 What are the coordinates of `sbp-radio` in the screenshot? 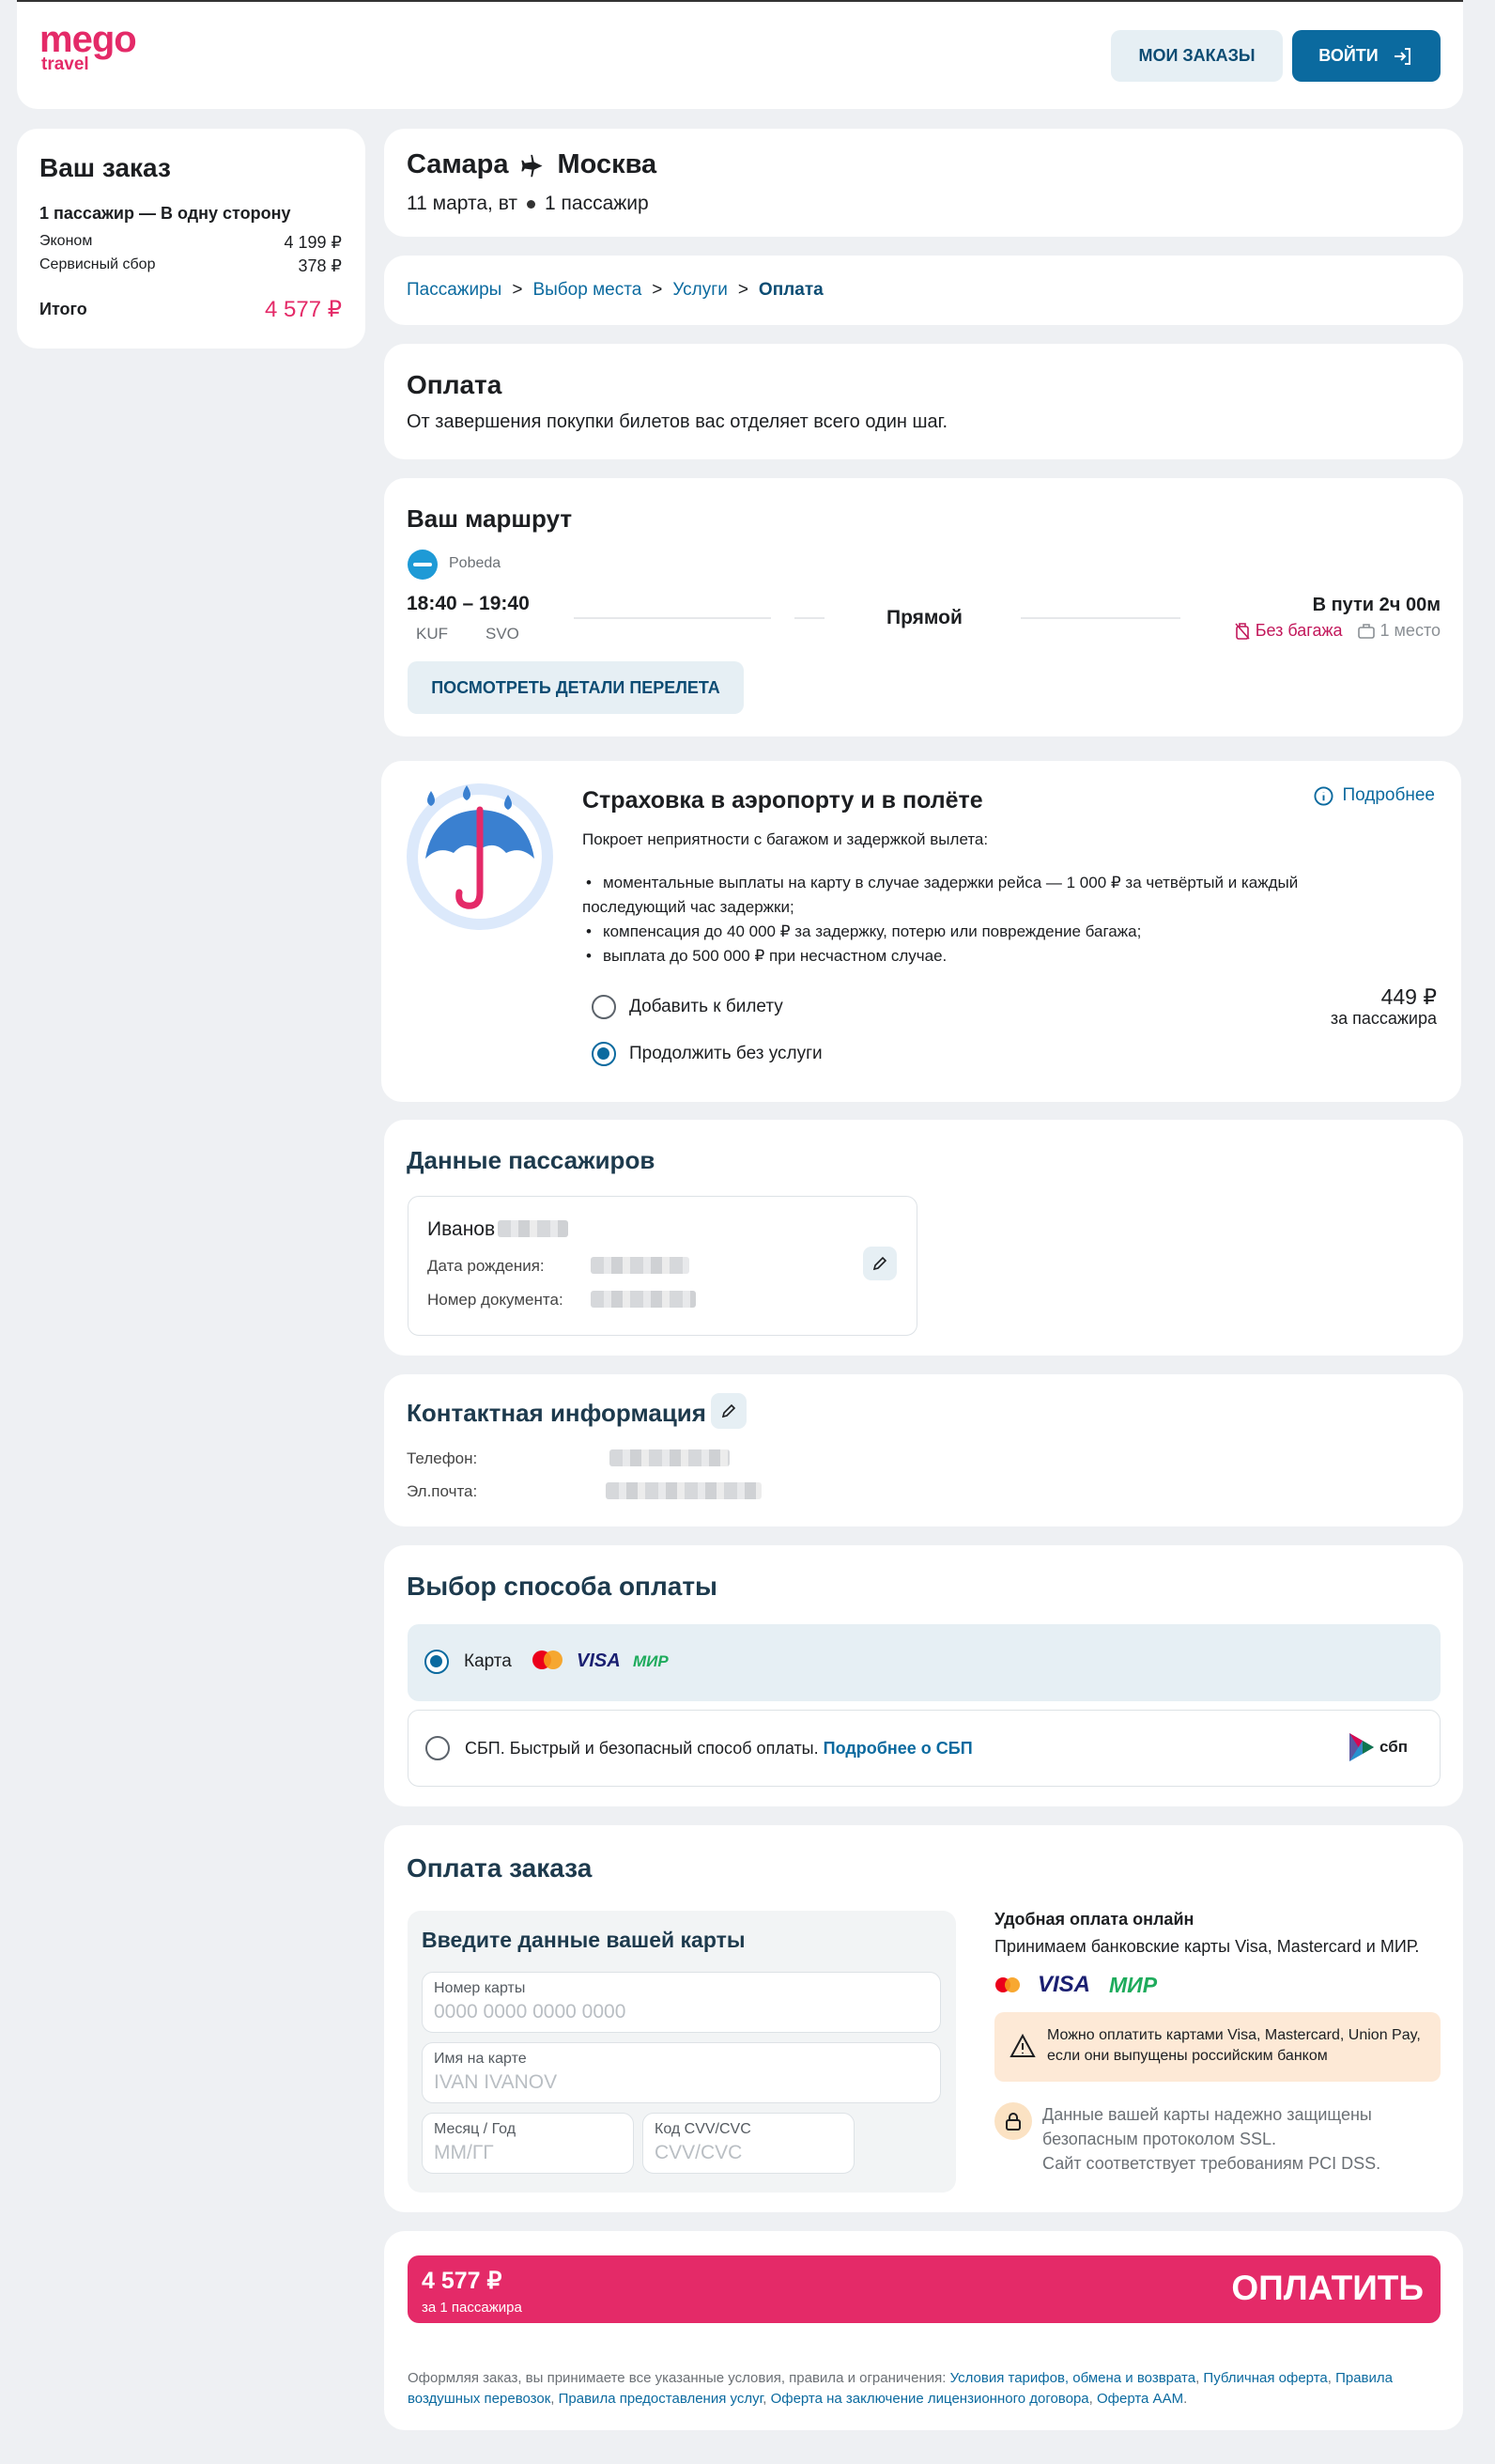 It's located at (437, 1748).